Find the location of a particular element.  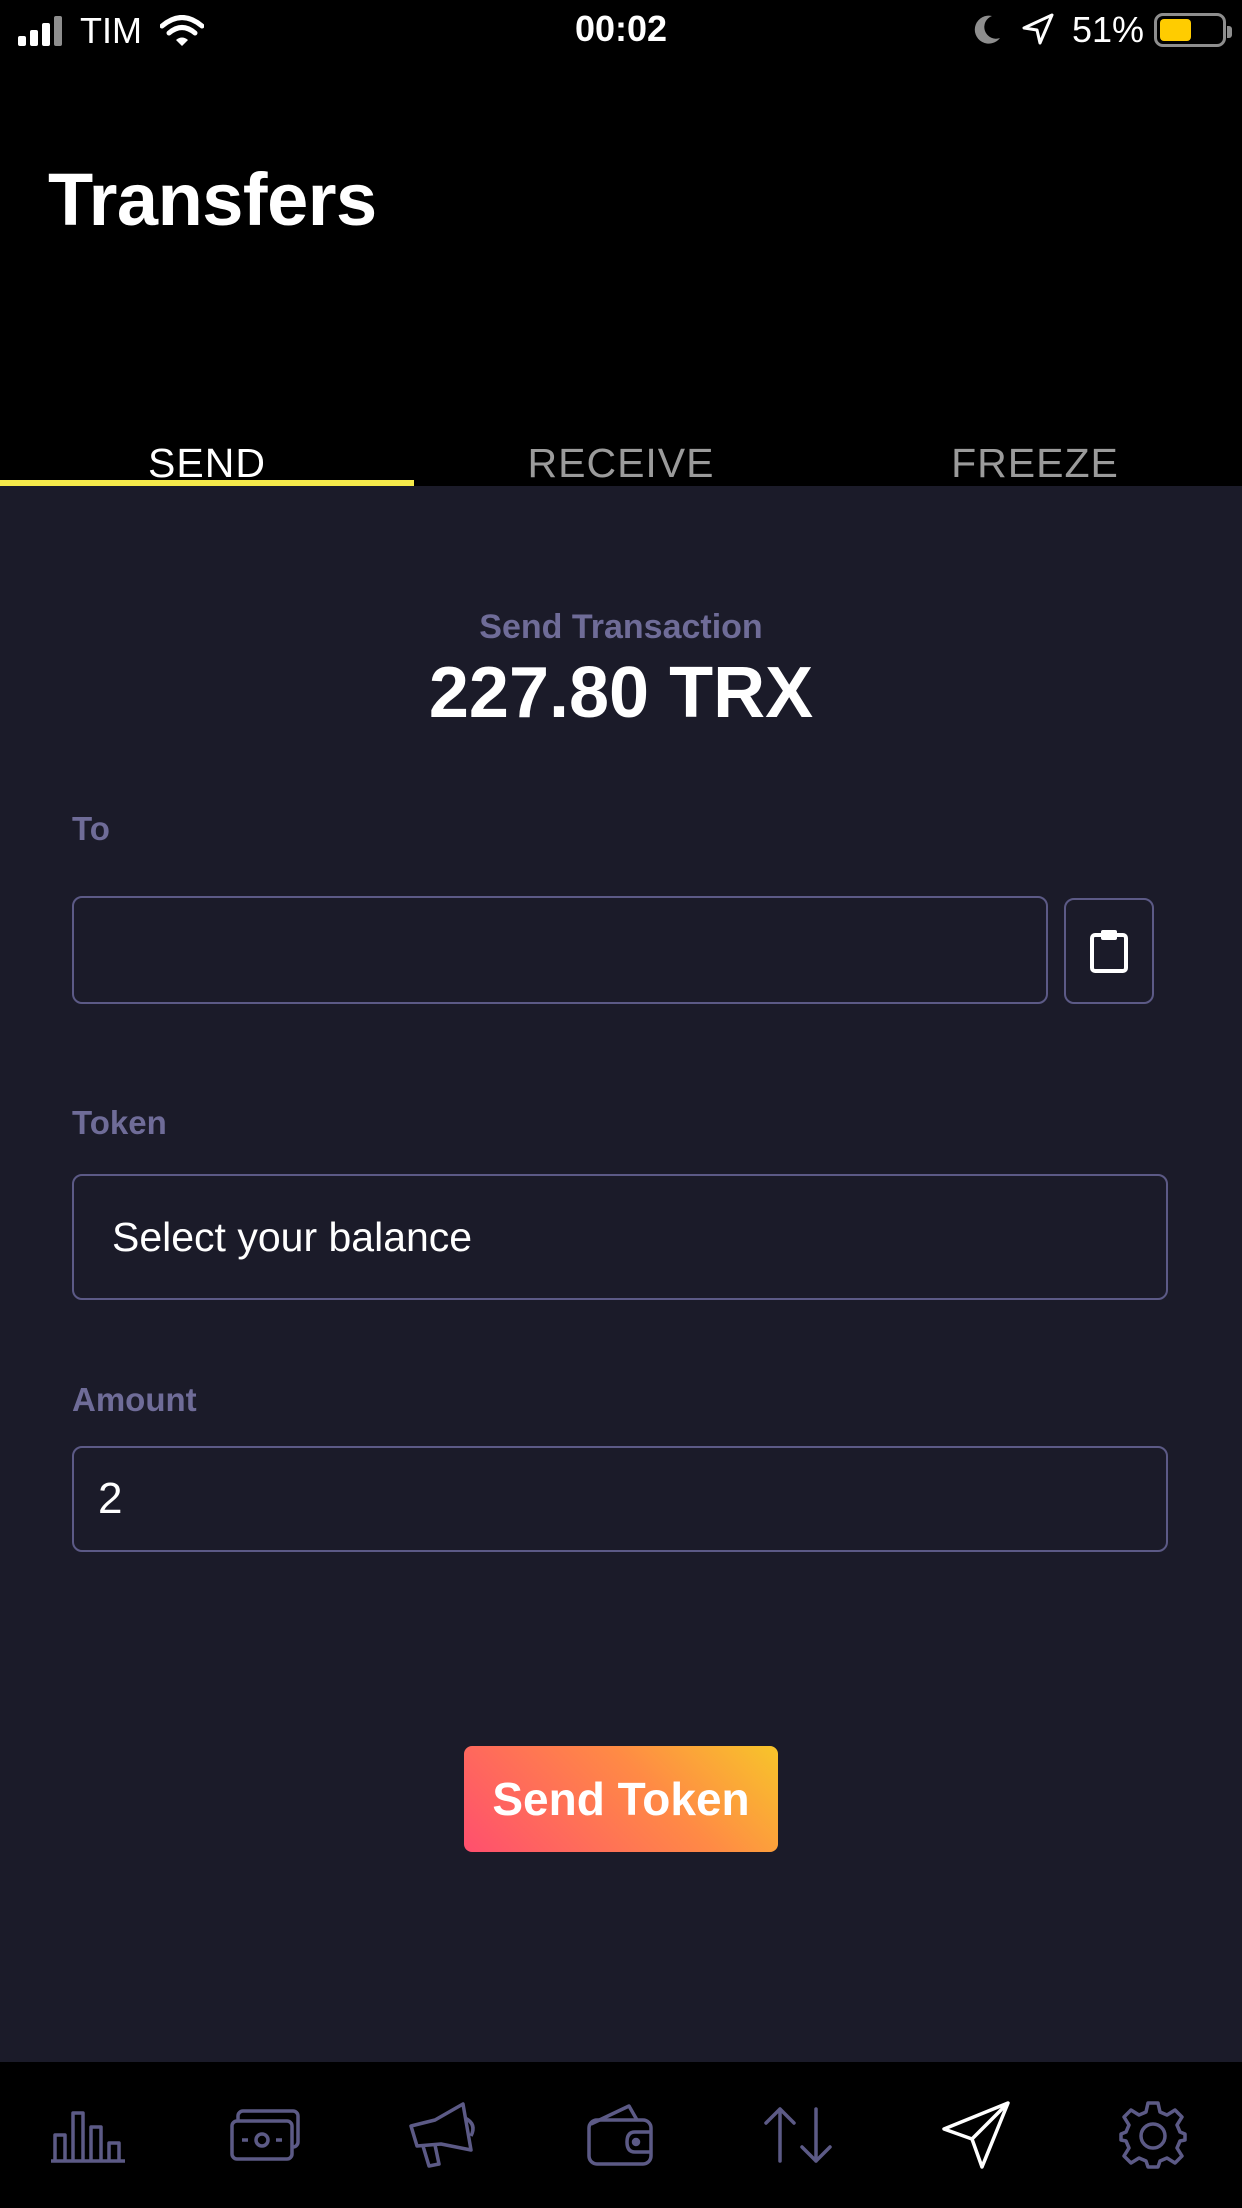

amount-label: Amount is located at coordinates (134, 1399).